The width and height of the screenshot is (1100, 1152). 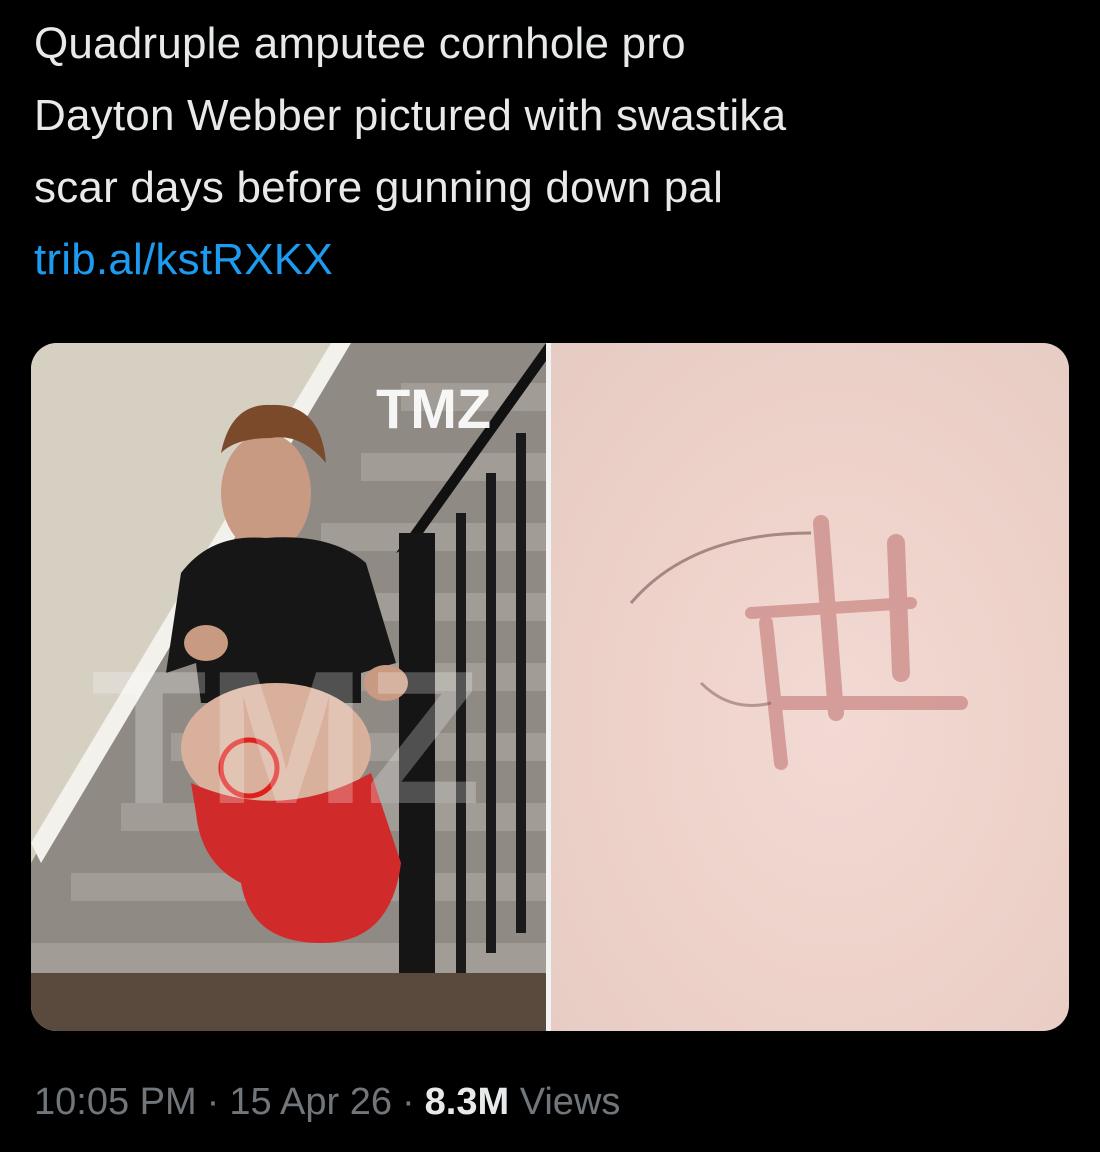 What do you see at coordinates (798, 642) in the screenshot?
I see `photo-scar-illustration` at bounding box center [798, 642].